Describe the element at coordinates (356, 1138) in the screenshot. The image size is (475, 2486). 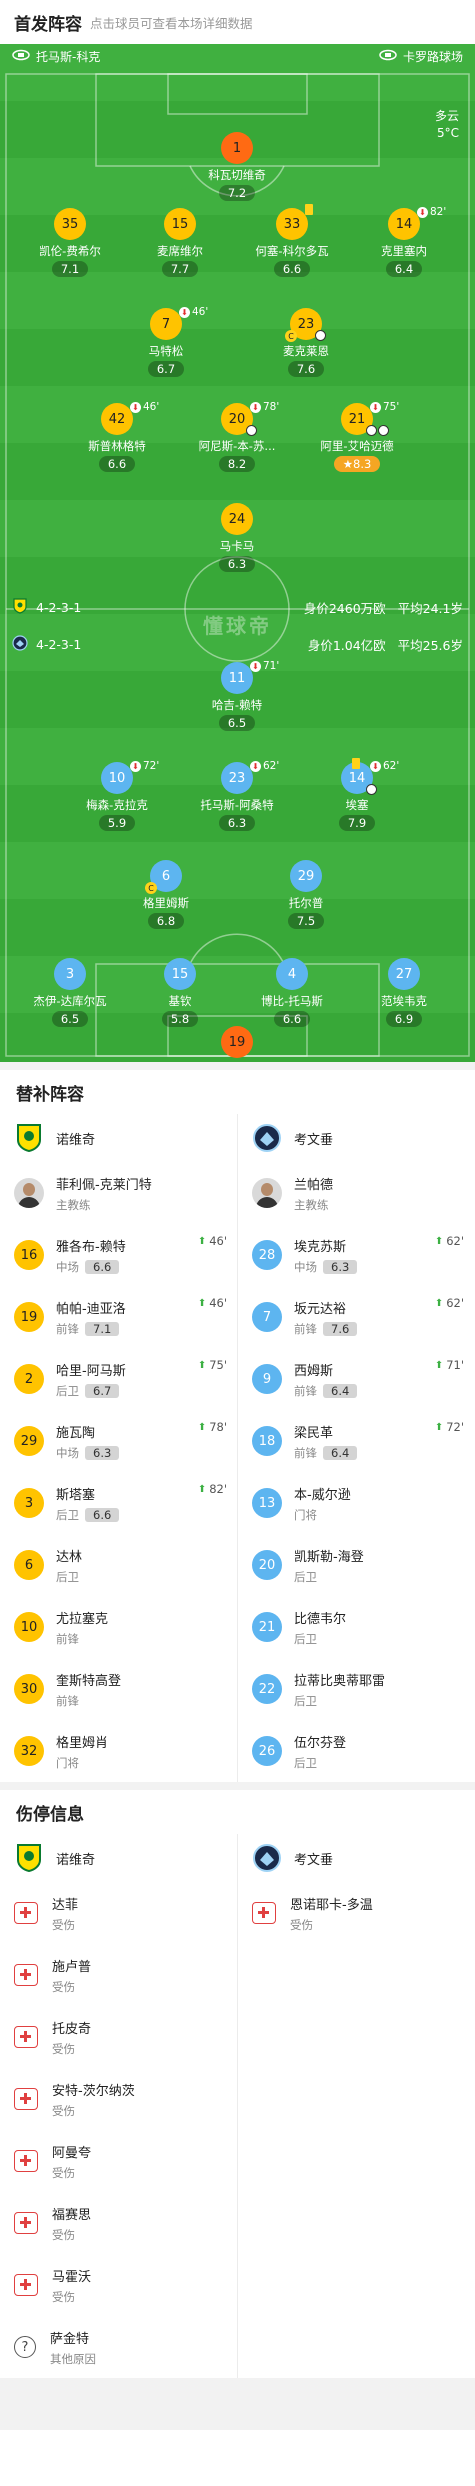
I see `subs-away-team: 考文垂` at that location.